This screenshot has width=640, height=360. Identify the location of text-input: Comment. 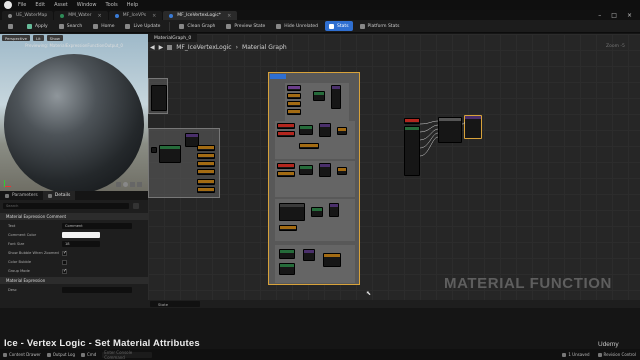
(97, 226).